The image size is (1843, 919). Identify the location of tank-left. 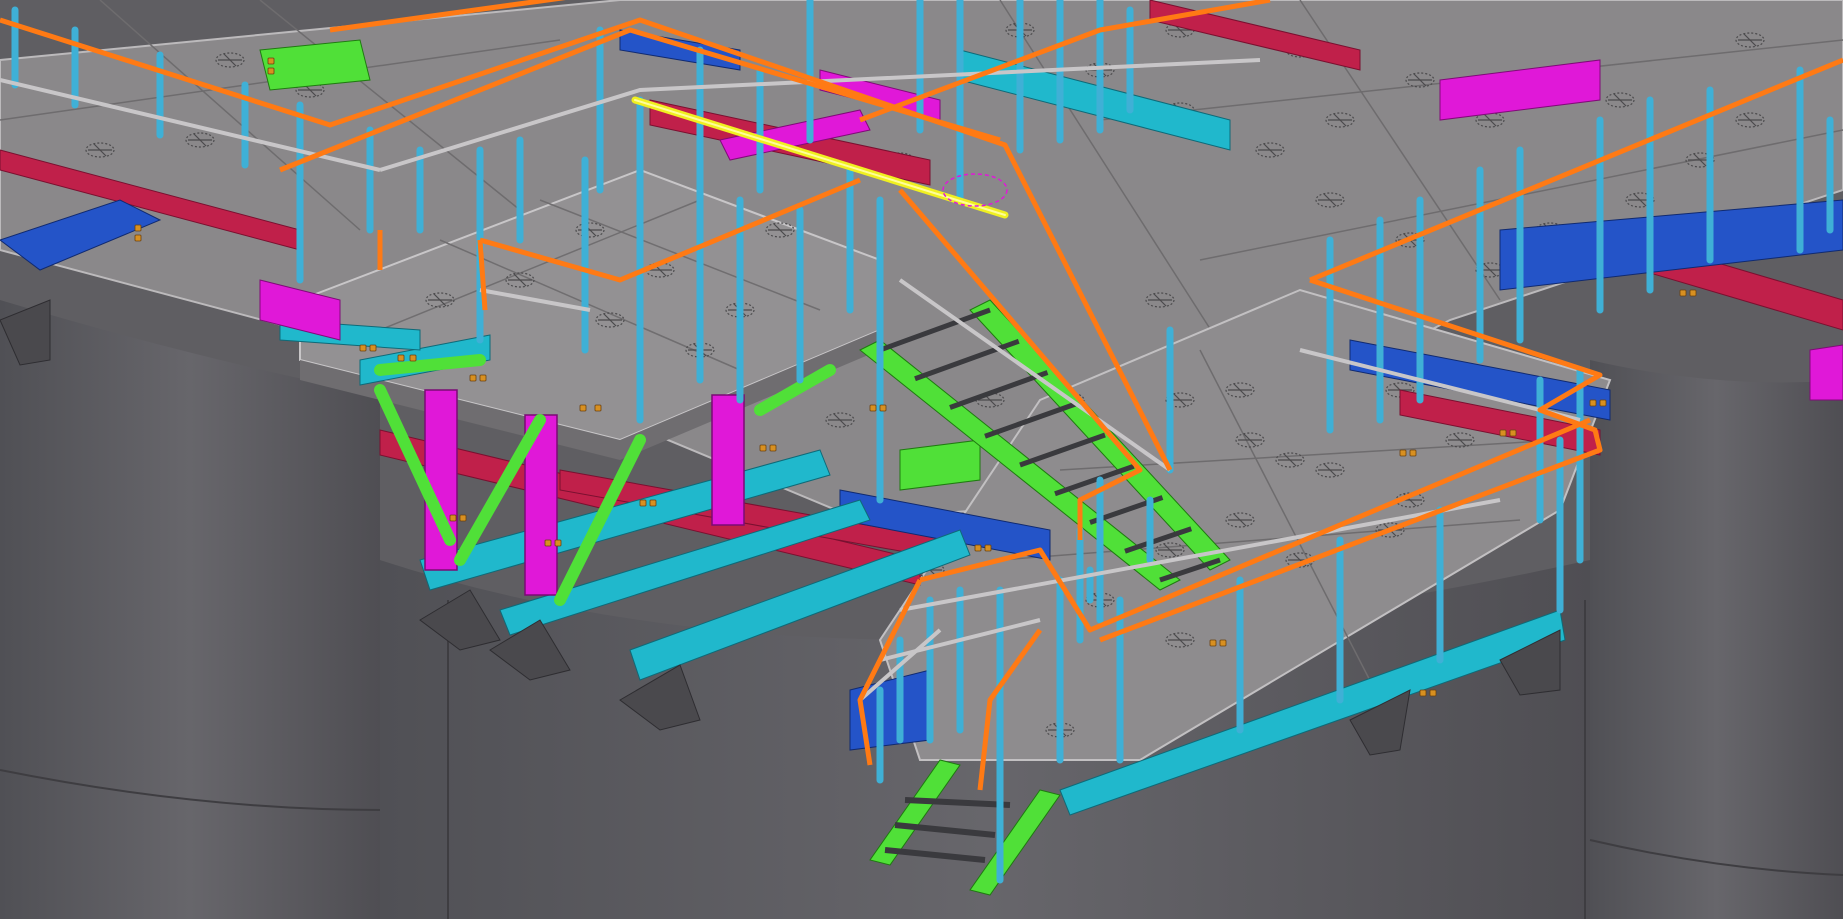
(190, 609).